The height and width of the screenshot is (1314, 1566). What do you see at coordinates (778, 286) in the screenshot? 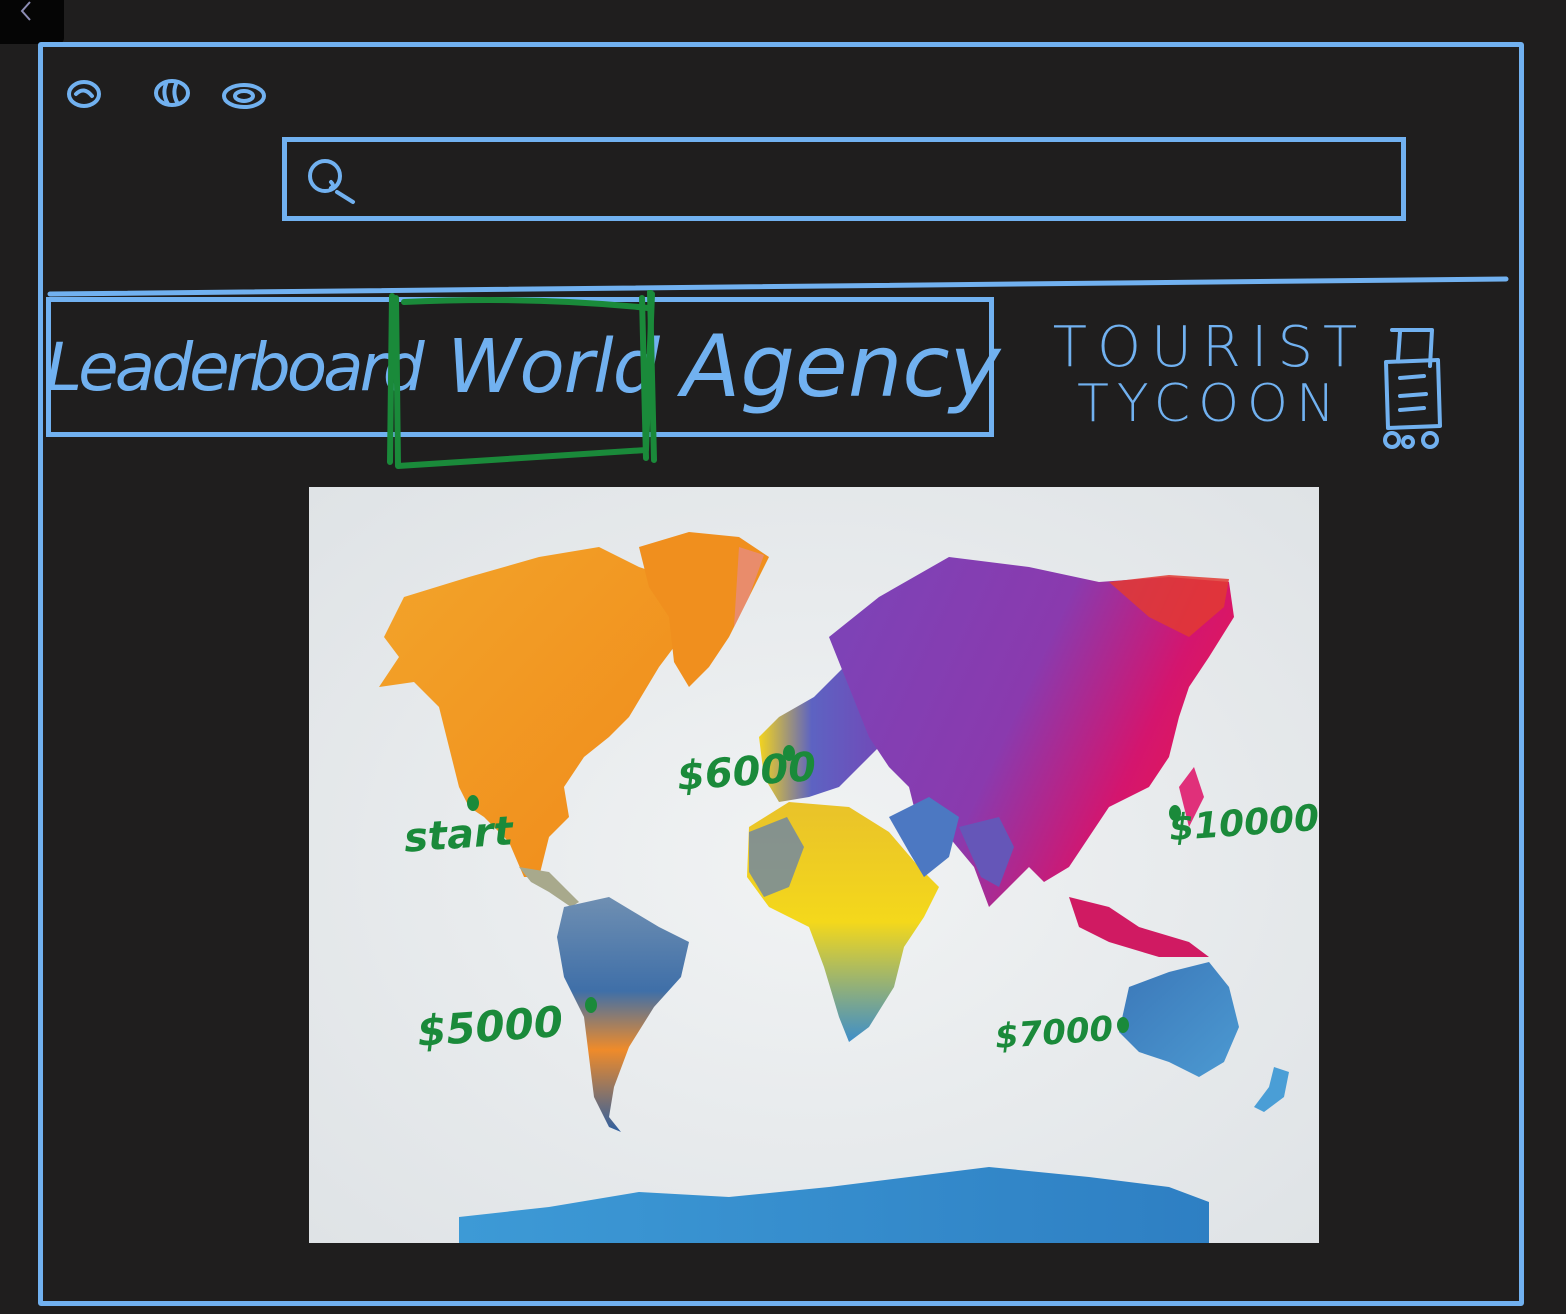
I see `header-divider` at bounding box center [778, 286].